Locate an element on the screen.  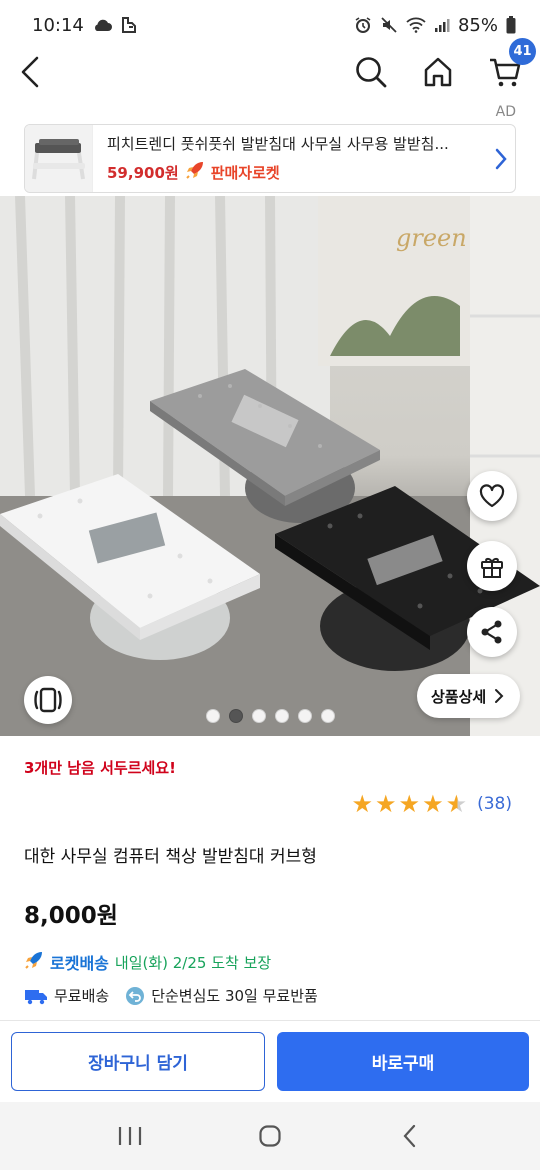
free-shipping-label: 무료배송 is located at coordinates (82, 996).